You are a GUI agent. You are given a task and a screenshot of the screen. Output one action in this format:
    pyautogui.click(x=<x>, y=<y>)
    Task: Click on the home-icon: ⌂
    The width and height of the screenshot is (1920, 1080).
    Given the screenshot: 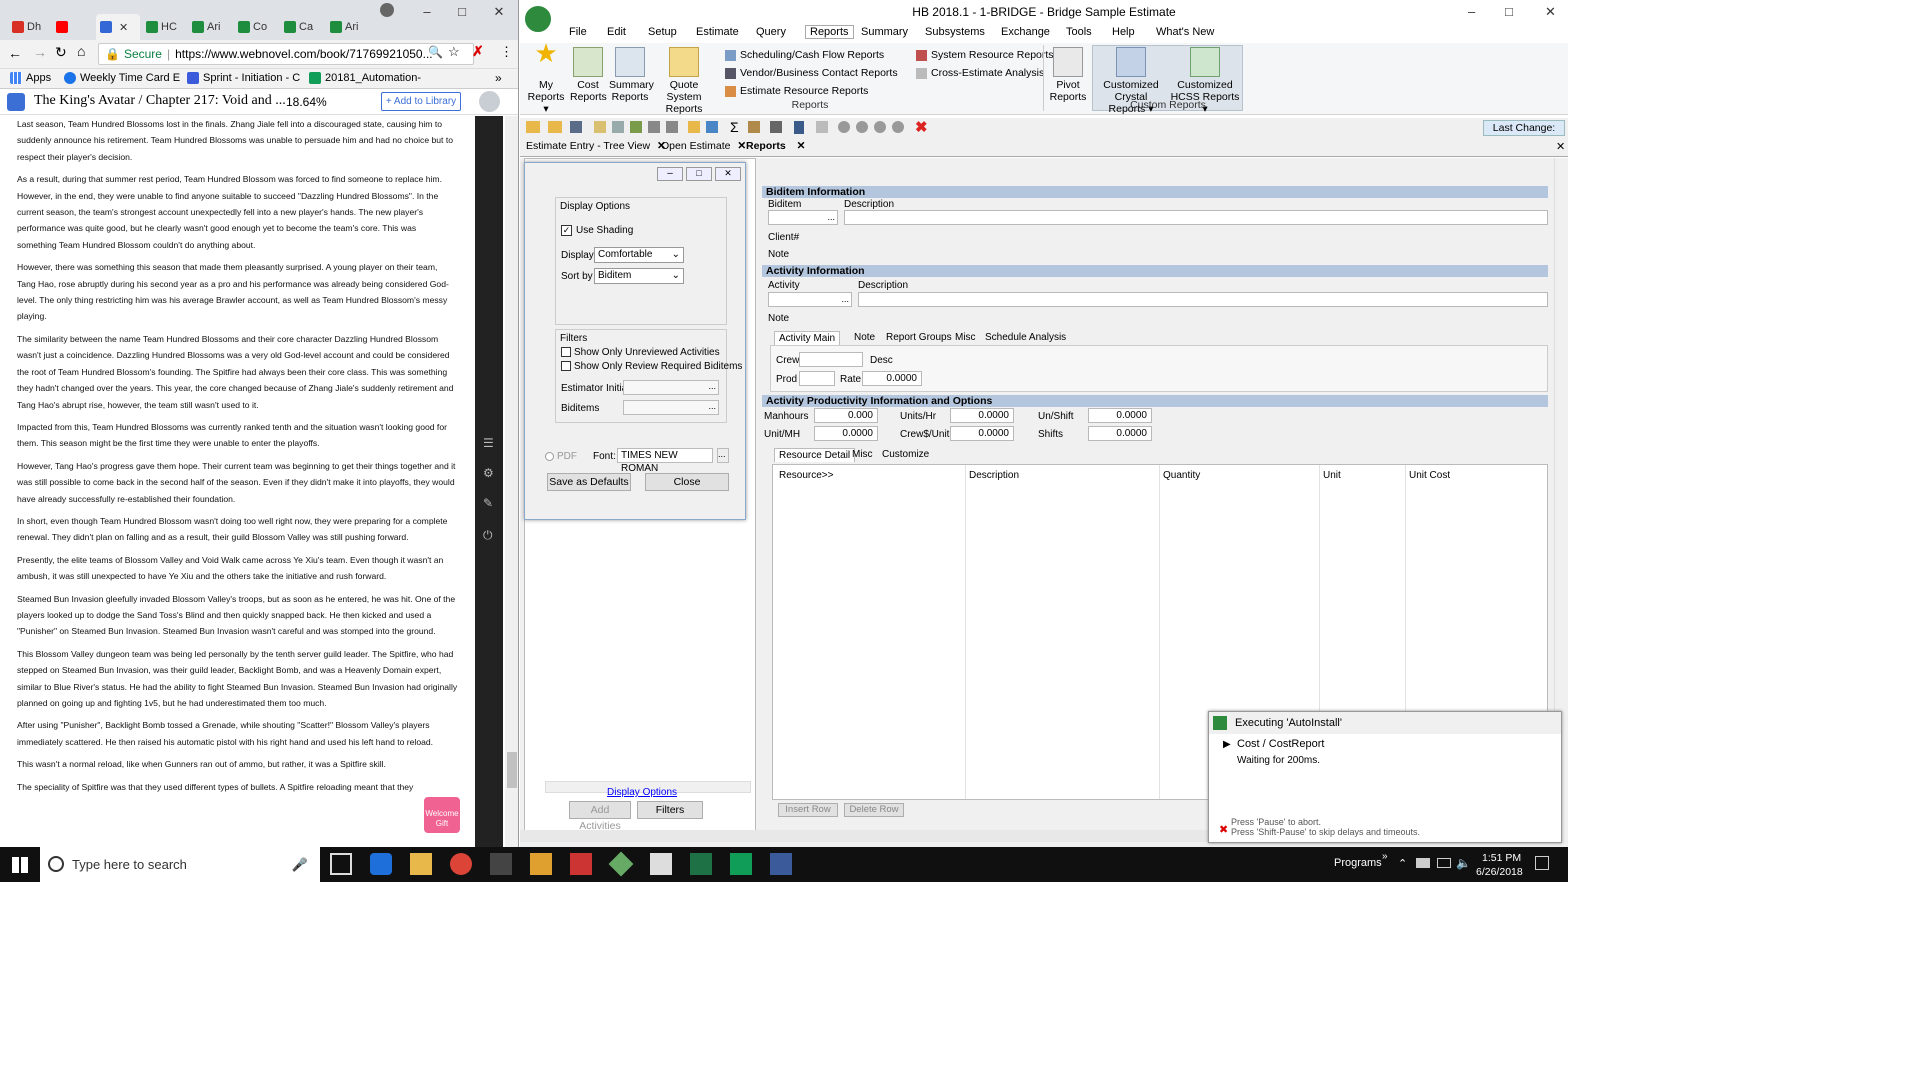 What is the action you would take?
    pyautogui.click(x=81, y=51)
    